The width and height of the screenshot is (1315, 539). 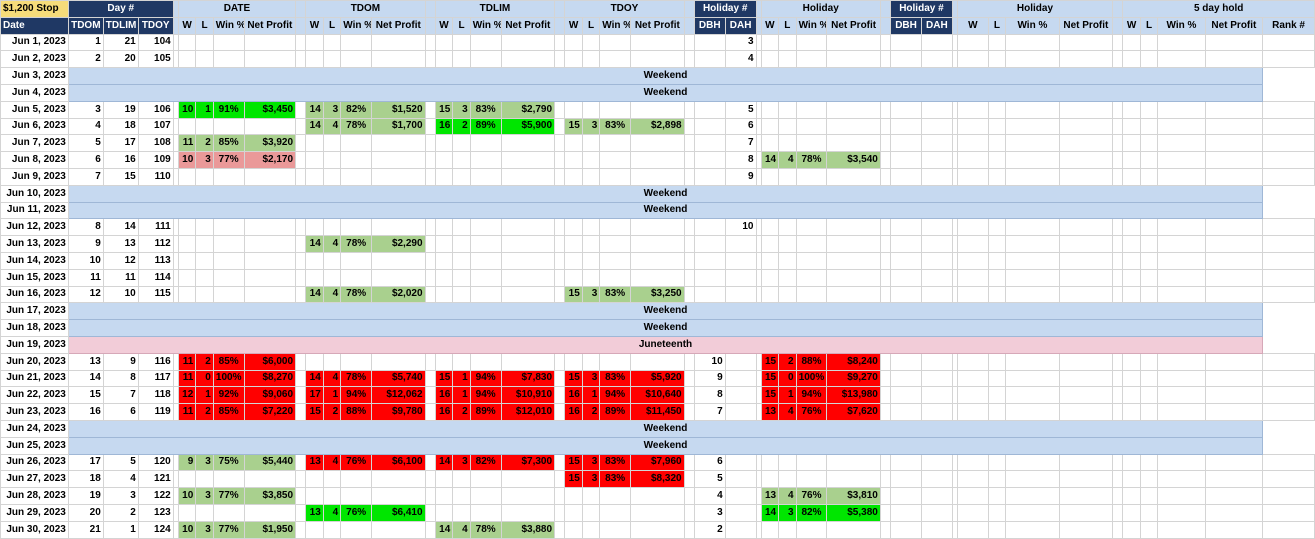 I want to click on tdoy-cell: 114, so click(x=155, y=277).